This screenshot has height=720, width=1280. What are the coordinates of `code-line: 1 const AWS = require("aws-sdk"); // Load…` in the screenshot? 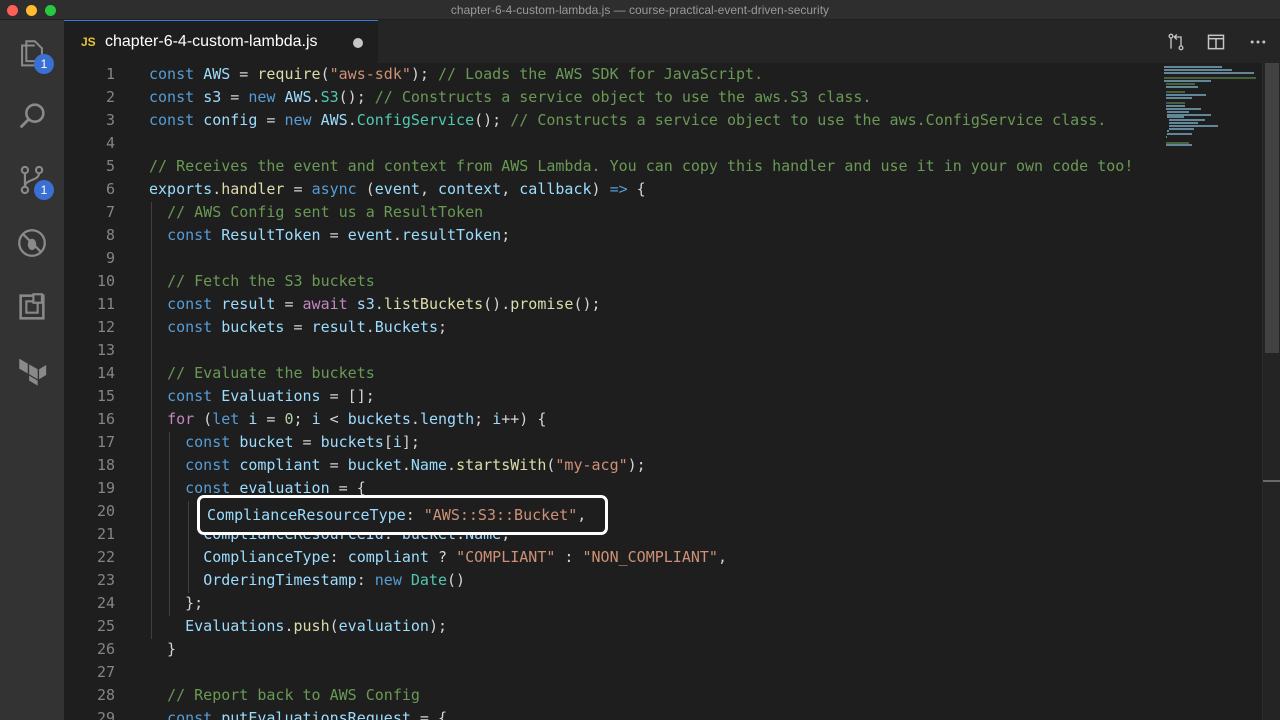 It's located at (614, 74).